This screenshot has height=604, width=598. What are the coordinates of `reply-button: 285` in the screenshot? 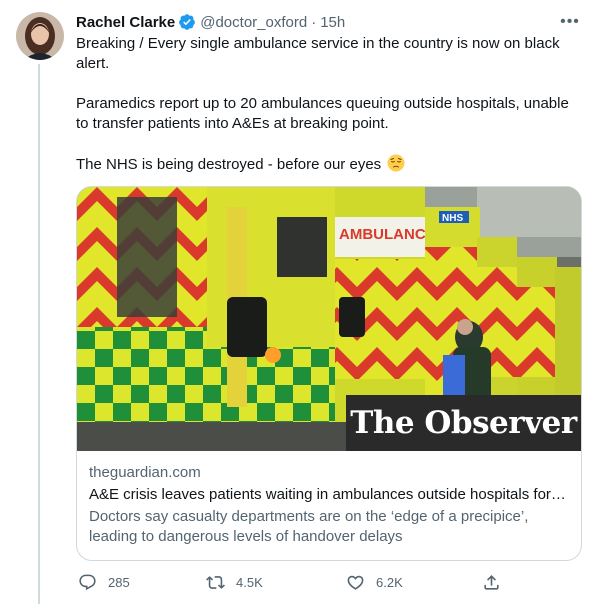 It's located at (104, 582).